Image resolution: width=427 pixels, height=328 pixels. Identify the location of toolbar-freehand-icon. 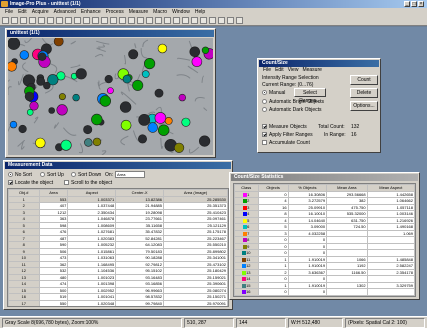
(104, 20).